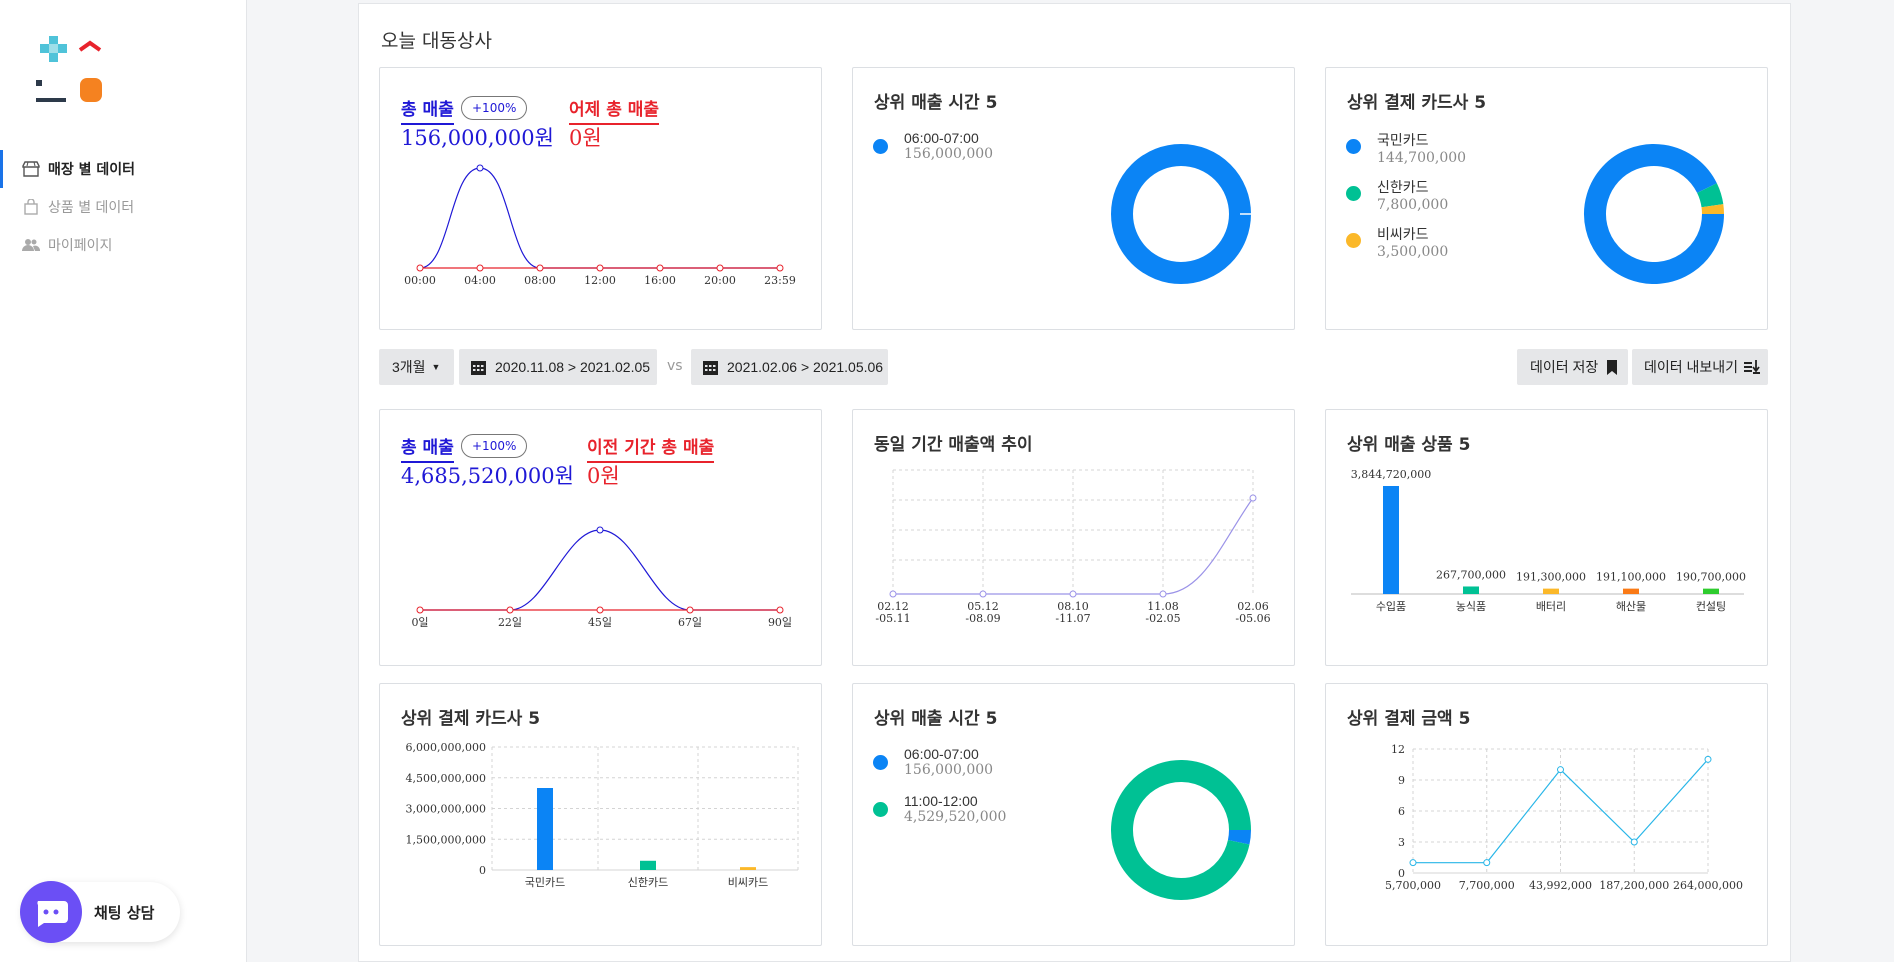  What do you see at coordinates (1711, 606) in the screenshot?
I see `x-tick: 컨설팅` at bounding box center [1711, 606].